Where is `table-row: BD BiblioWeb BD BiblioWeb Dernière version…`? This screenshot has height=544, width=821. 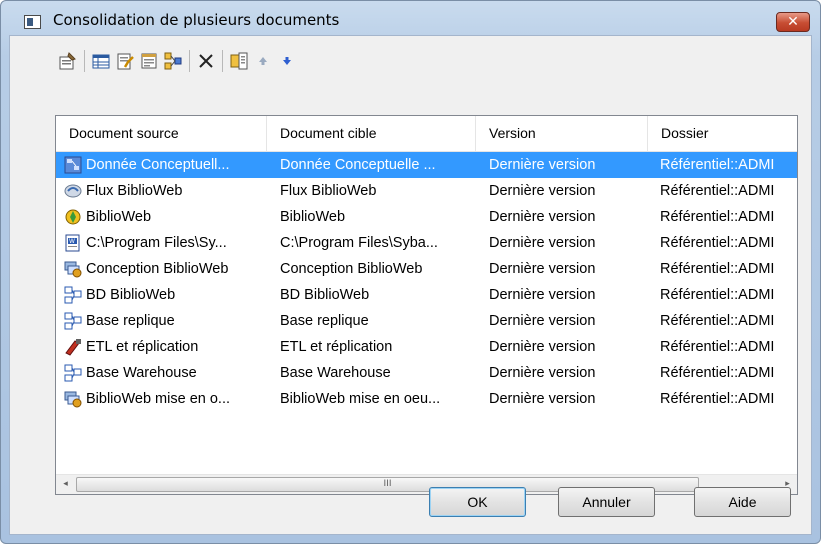 table-row: BD BiblioWeb BD BiblioWeb Dernière version… is located at coordinates (426, 295).